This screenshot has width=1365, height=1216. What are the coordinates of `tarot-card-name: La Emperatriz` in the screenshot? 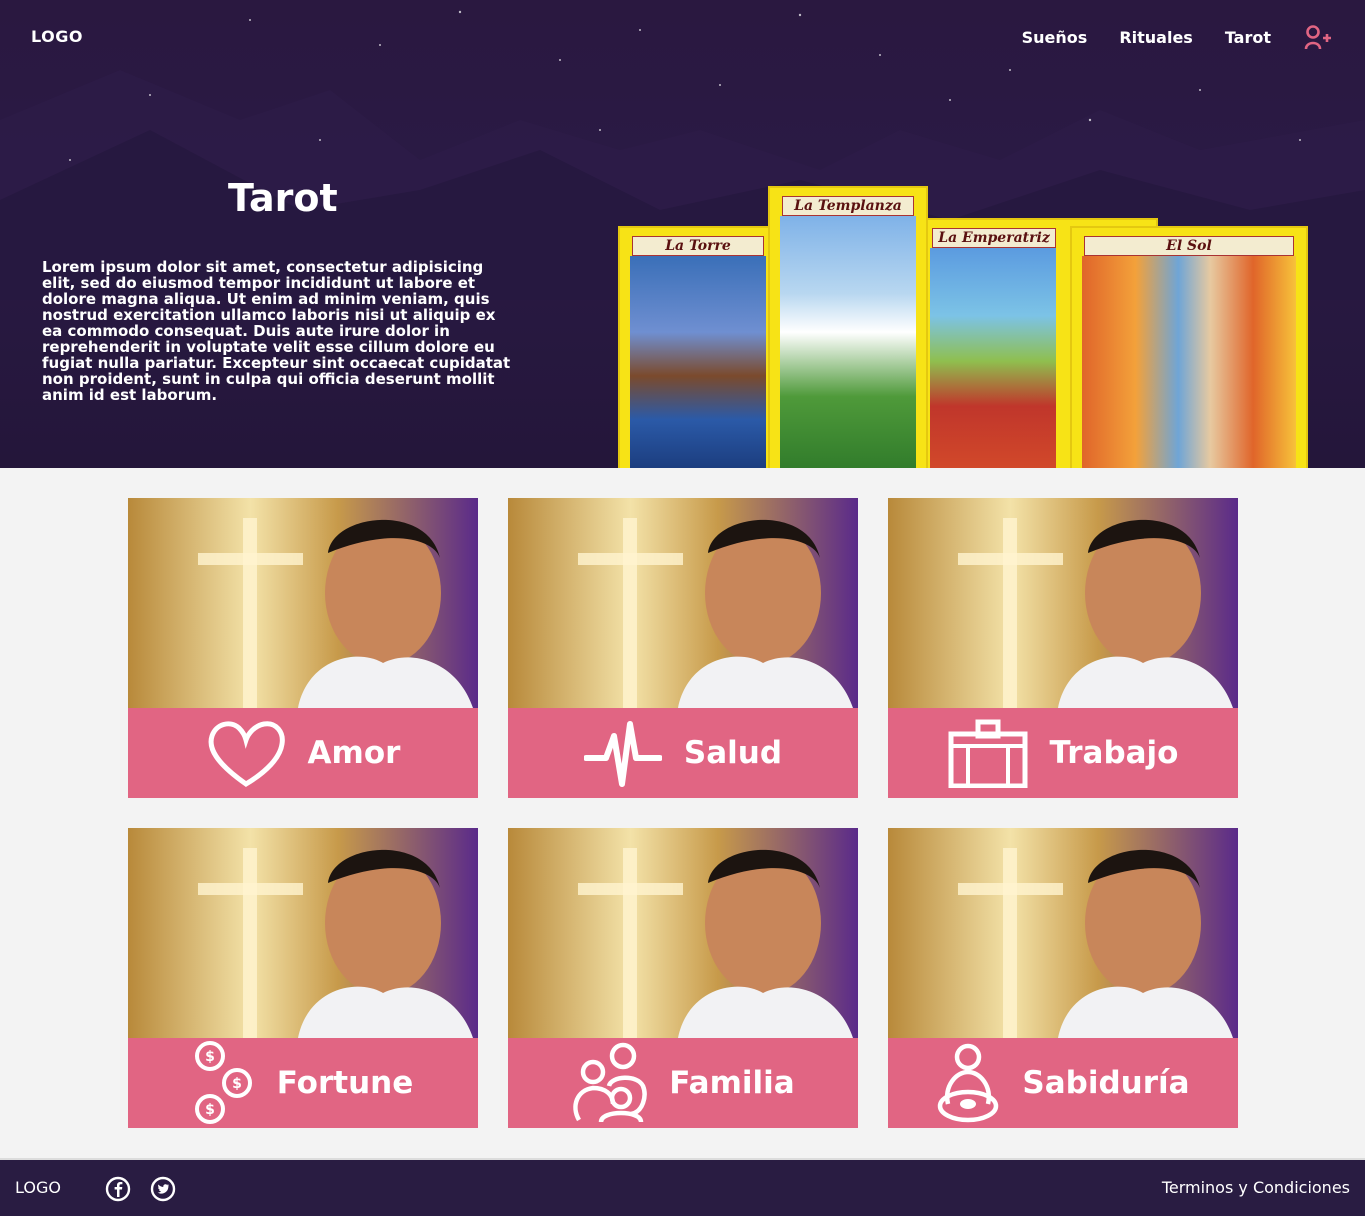 It's located at (994, 238).